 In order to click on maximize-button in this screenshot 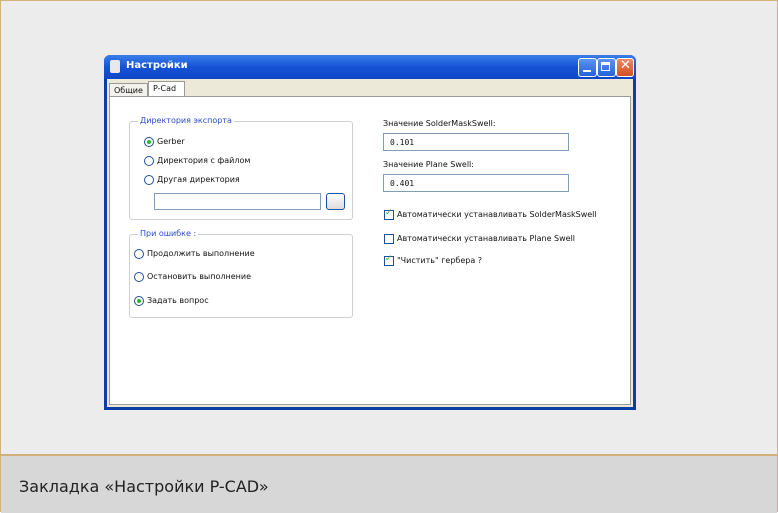, I will do `click(606, 67)`.